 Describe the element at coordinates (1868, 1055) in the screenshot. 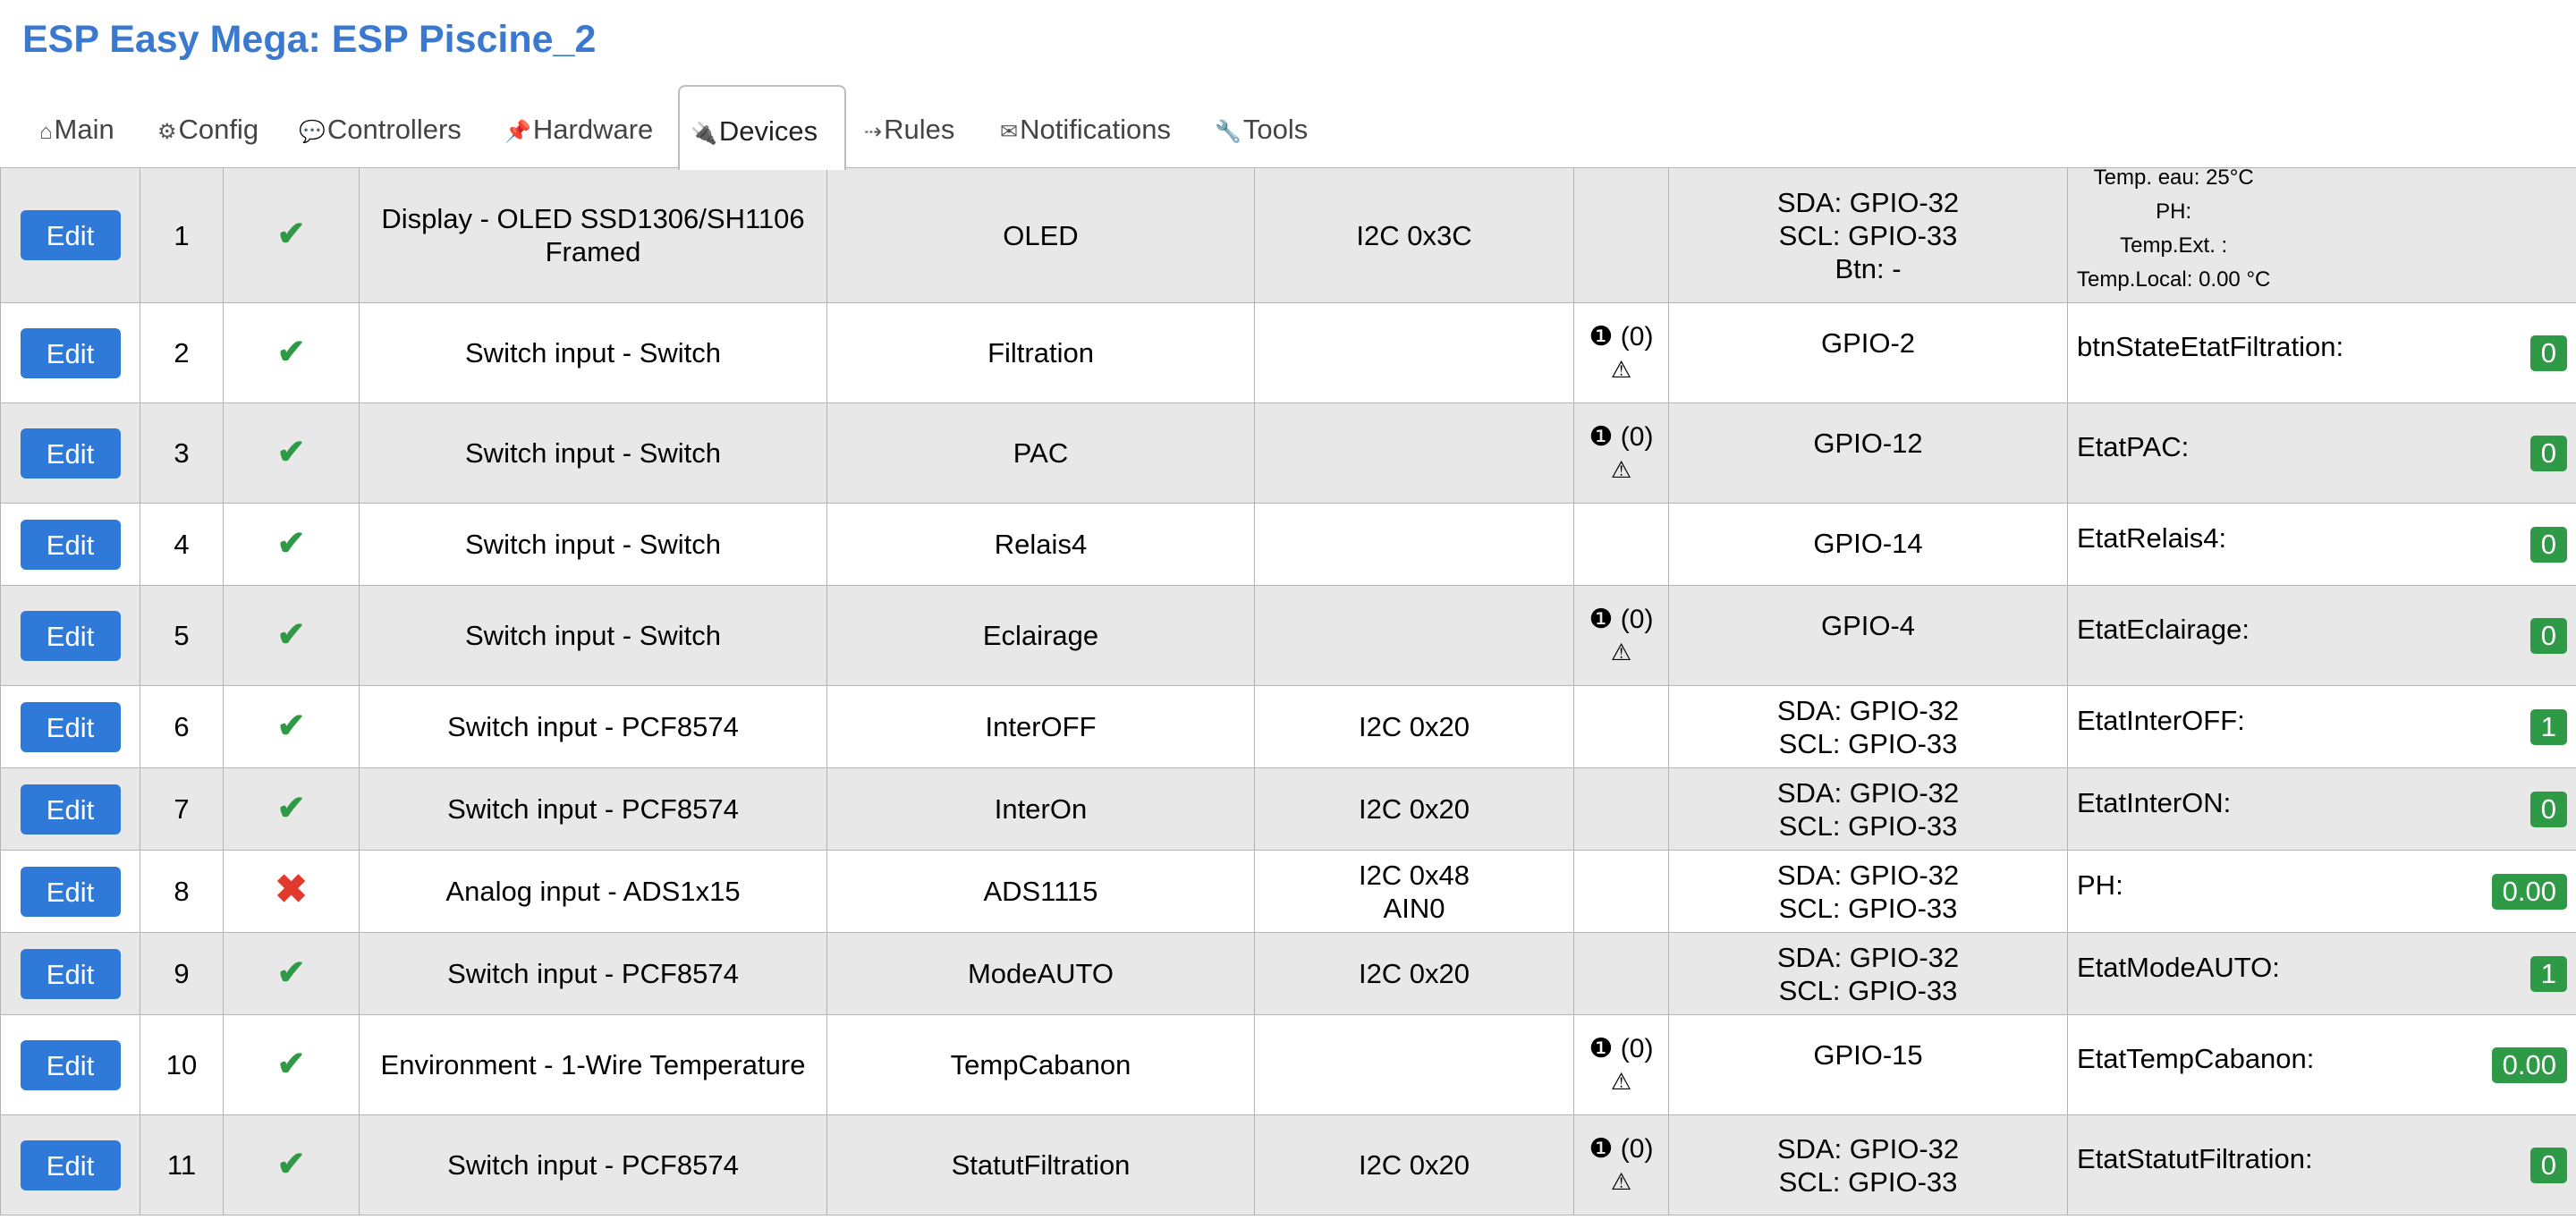

I see `gpio-line: GPIO-15` at that location.